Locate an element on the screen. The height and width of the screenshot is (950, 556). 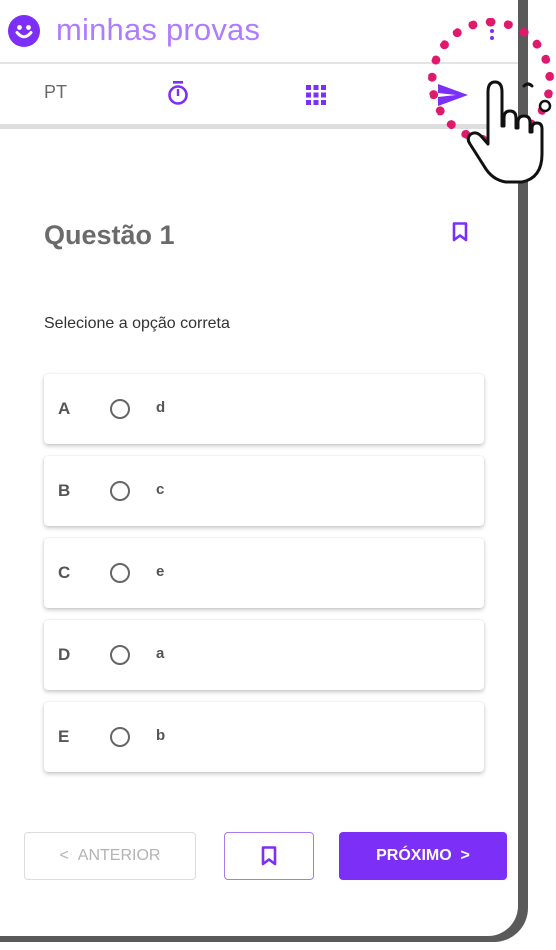
option-letter: C is located at coordinates (64, 572).